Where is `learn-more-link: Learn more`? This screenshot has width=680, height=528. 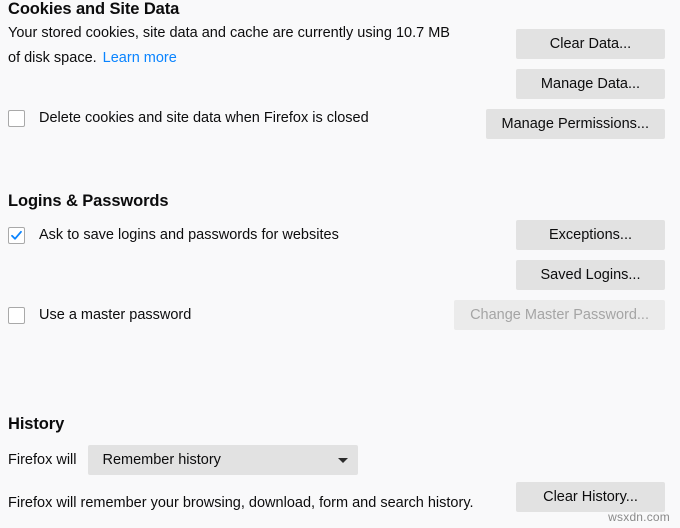 learn-more-link: Learn more is located at coordinates (140, 58).